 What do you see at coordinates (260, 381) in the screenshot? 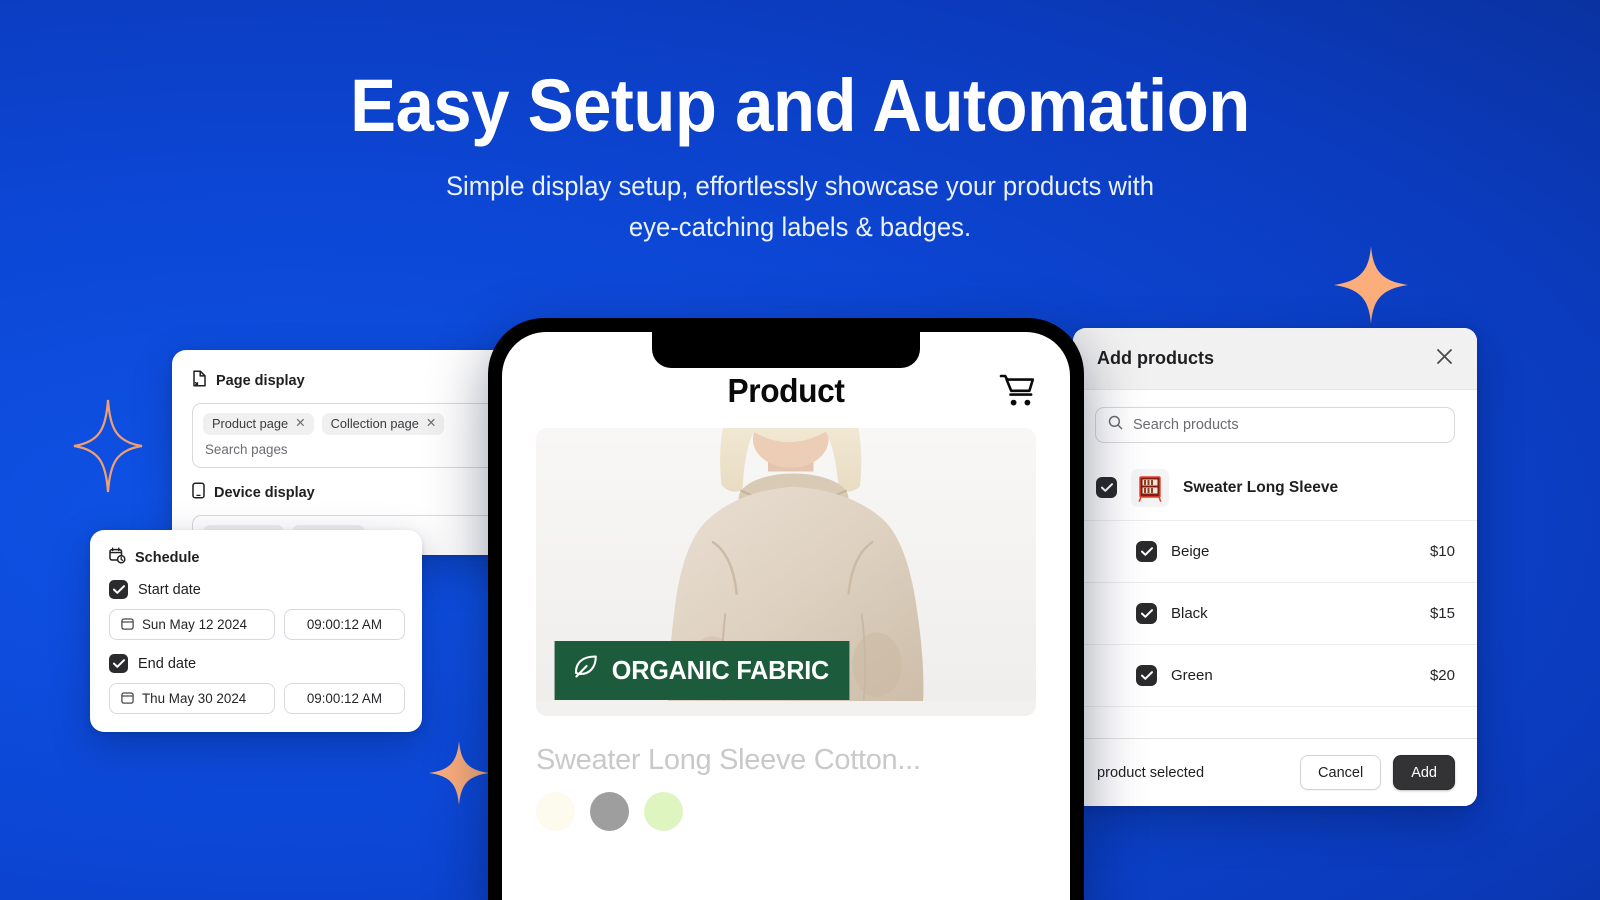
I see `page-display-title: Page display` at bounding box center [260, 381].